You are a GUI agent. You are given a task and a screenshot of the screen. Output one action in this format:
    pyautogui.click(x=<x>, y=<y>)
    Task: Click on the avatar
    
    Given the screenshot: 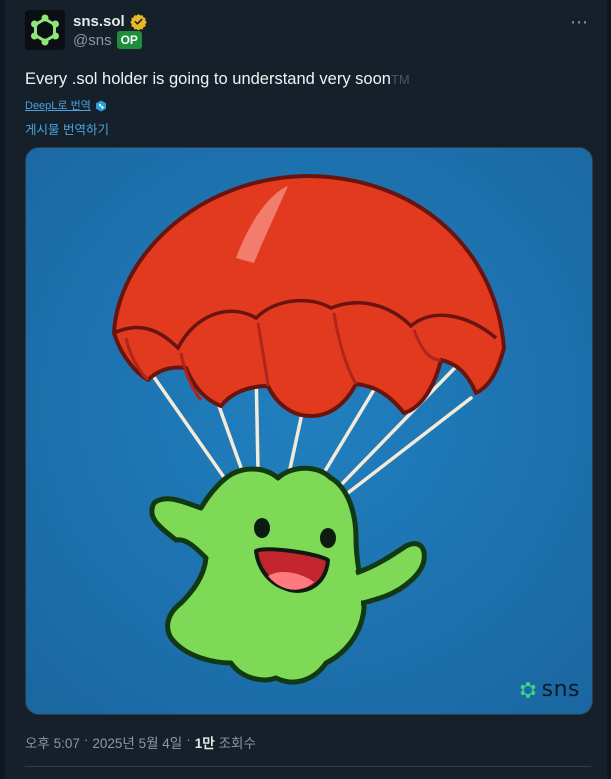 What is the action you would take?
    pyautogui.click(x=45, y=30)
    